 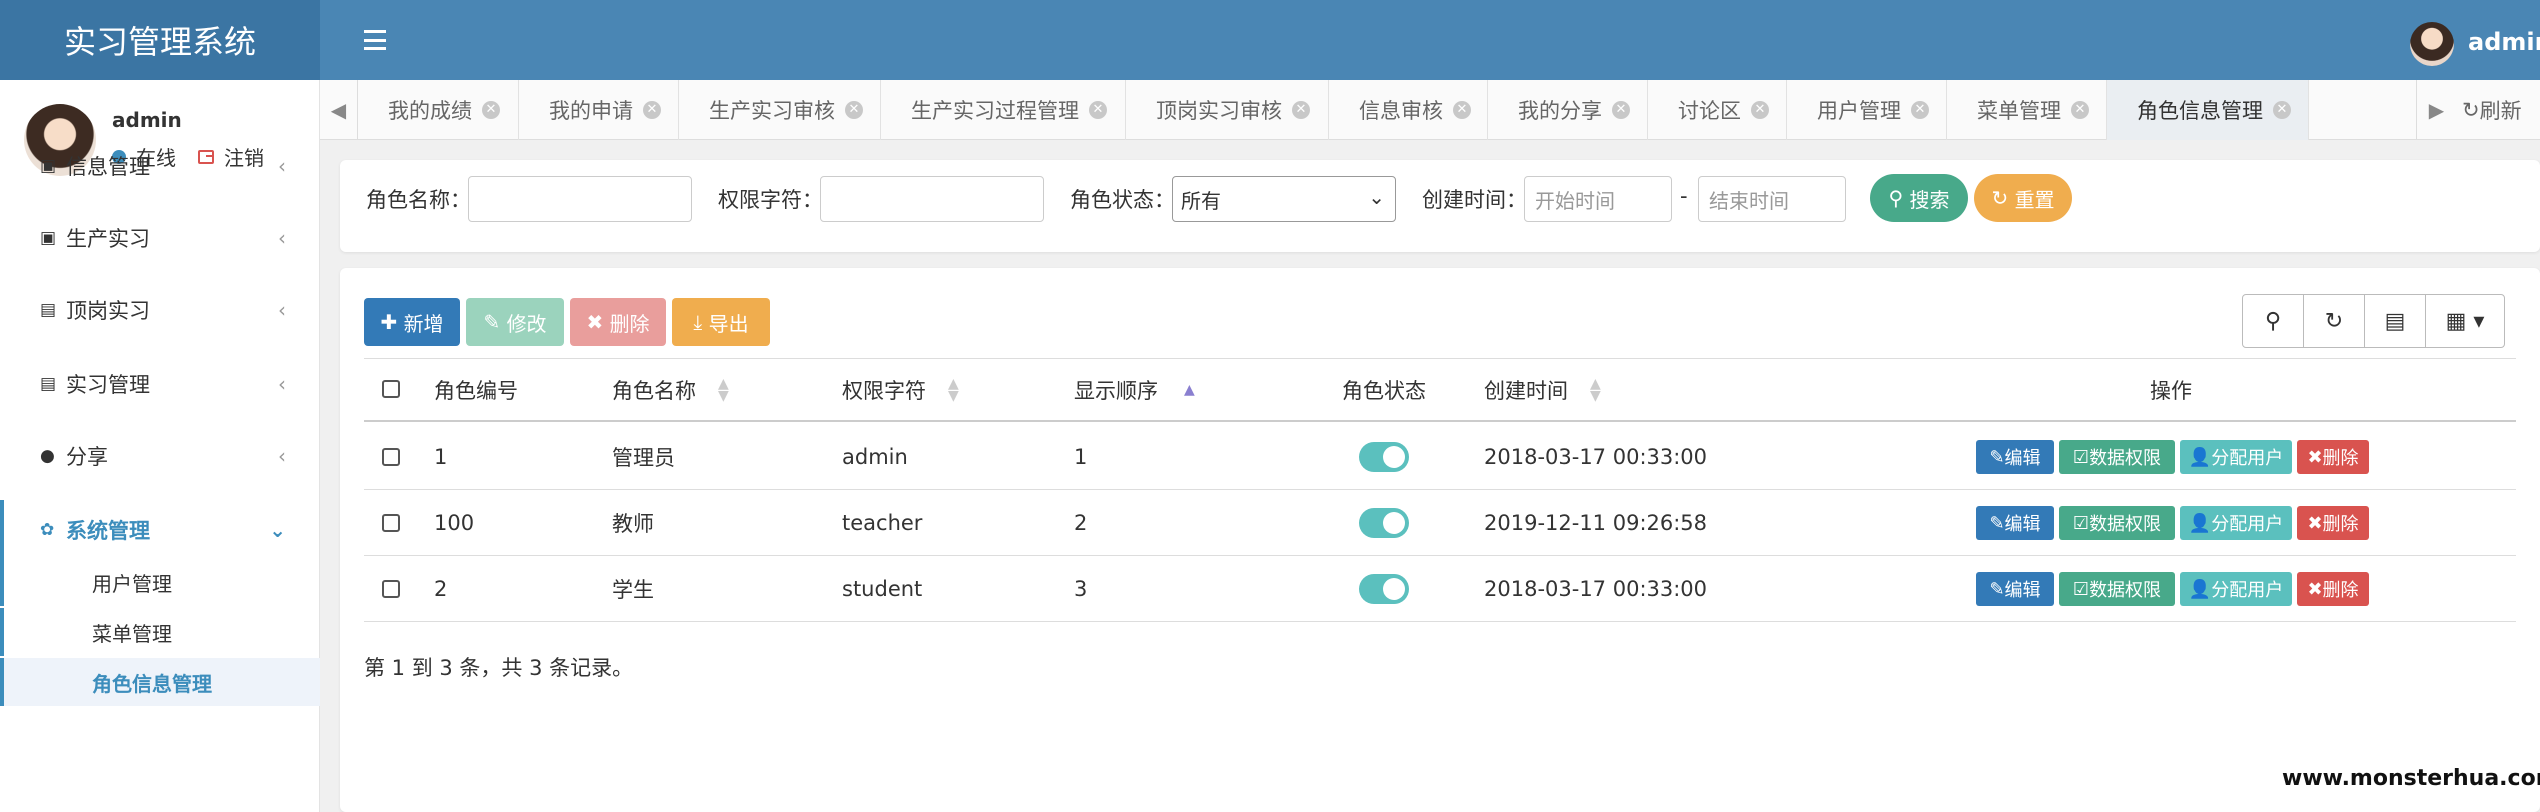 I want to click on columns-menu-icon: ▦ ▾, so click(x=2465, y=321).